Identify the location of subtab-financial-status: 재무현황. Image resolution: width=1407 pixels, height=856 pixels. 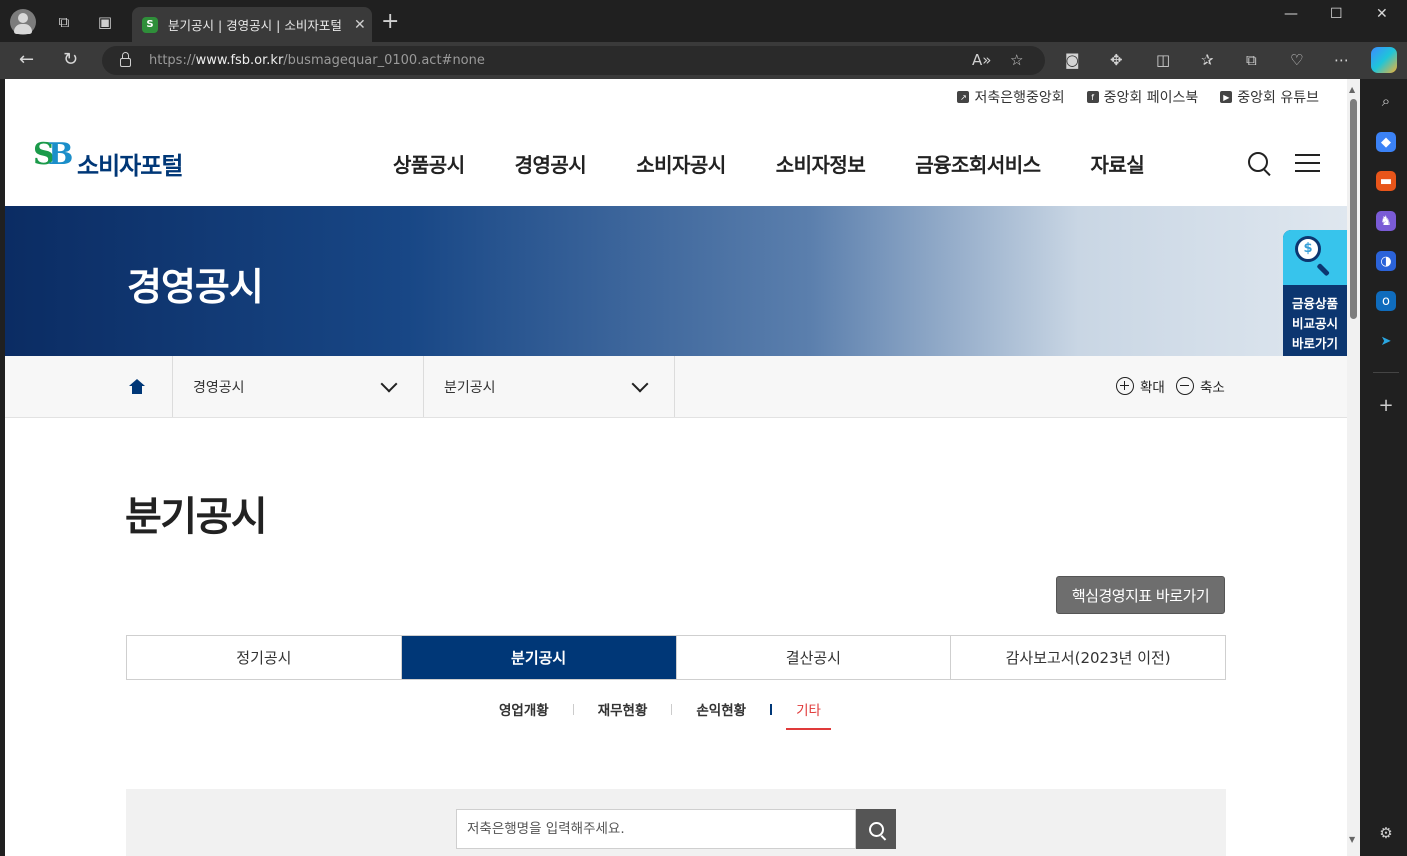
(623, 709).